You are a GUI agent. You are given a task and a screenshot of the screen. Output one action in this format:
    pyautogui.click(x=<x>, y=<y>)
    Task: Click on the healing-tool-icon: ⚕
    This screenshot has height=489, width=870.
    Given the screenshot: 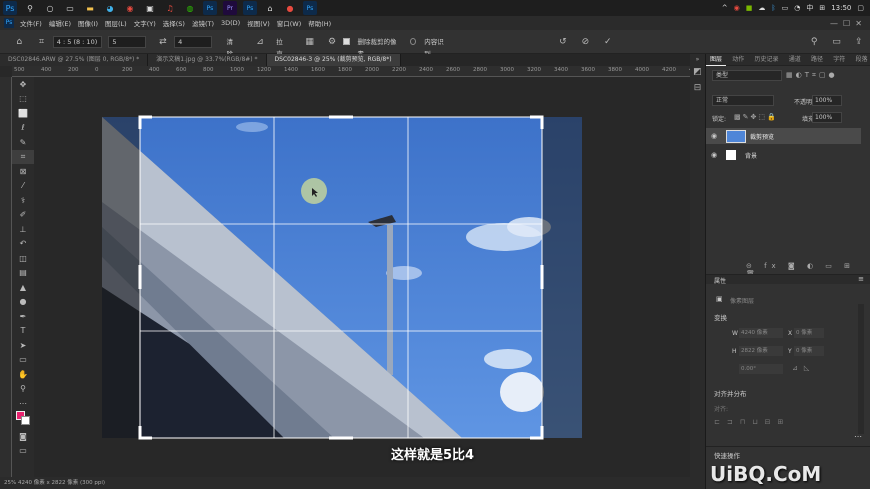 What is the action you would take?
    pyautogui.click(x=23, y=200)
    